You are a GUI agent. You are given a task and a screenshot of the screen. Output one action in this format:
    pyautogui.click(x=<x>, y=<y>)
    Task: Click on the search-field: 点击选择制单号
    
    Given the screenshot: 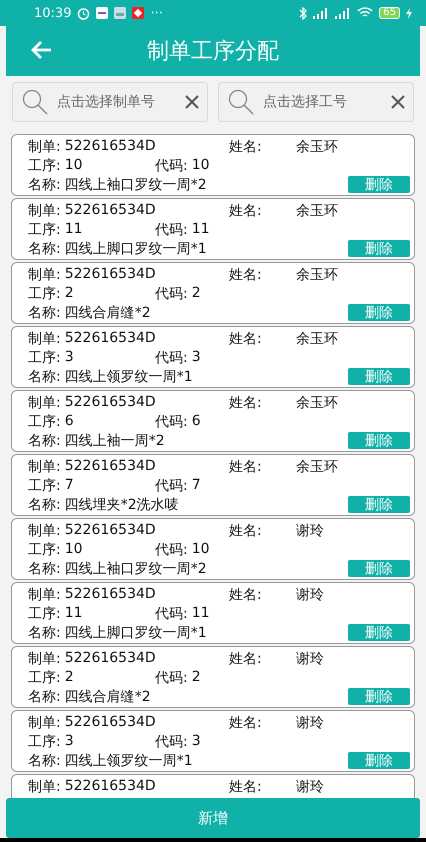 What is the action you would take?
    pyautogui.click(x=110, y=102)
    